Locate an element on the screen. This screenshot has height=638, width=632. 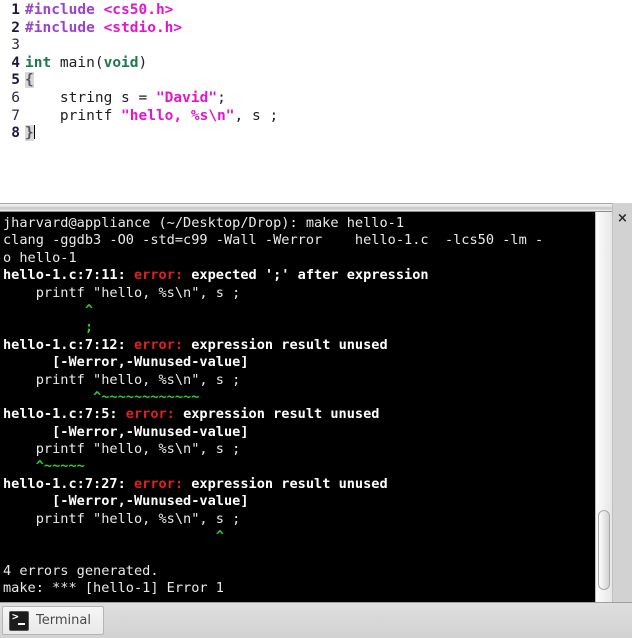
terminal-side-panel: × is located at coordinates (622, 402).